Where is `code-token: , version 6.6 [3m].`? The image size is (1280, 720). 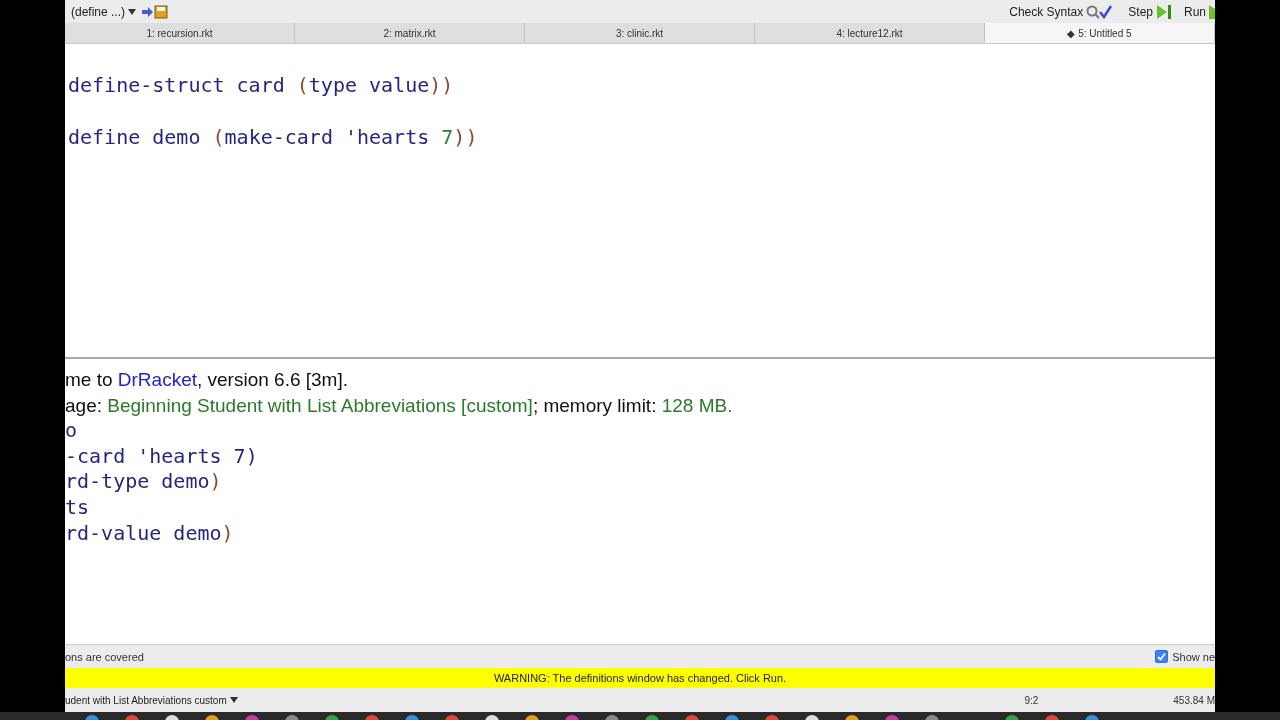
code-token: , version 6.6 [3m]. is located at coordinates (272, 379).